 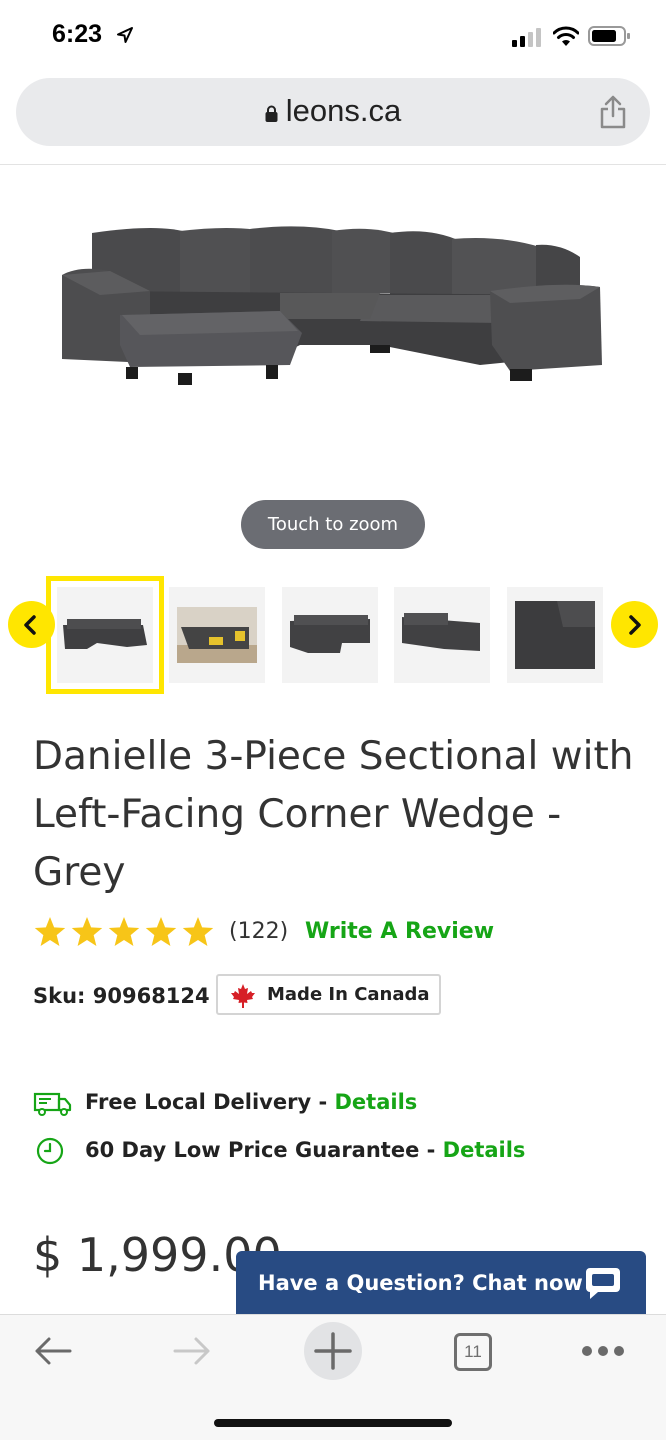 What do you see at coordinates (343, 110) in the screenshot?
I see `url-text: leons.ca` at bounding box center [343, 110].